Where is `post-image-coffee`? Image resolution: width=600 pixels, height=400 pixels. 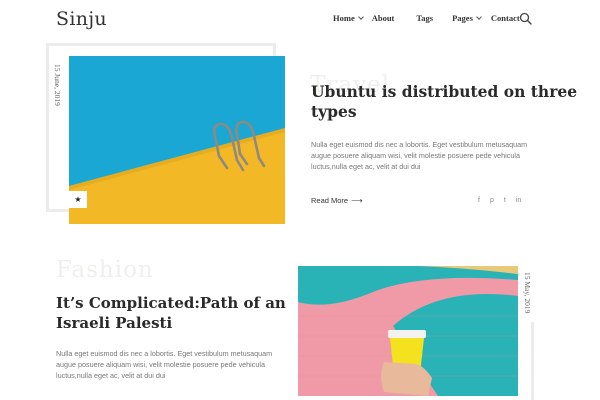
post-image-coffee is located at coordinates (408, 331).